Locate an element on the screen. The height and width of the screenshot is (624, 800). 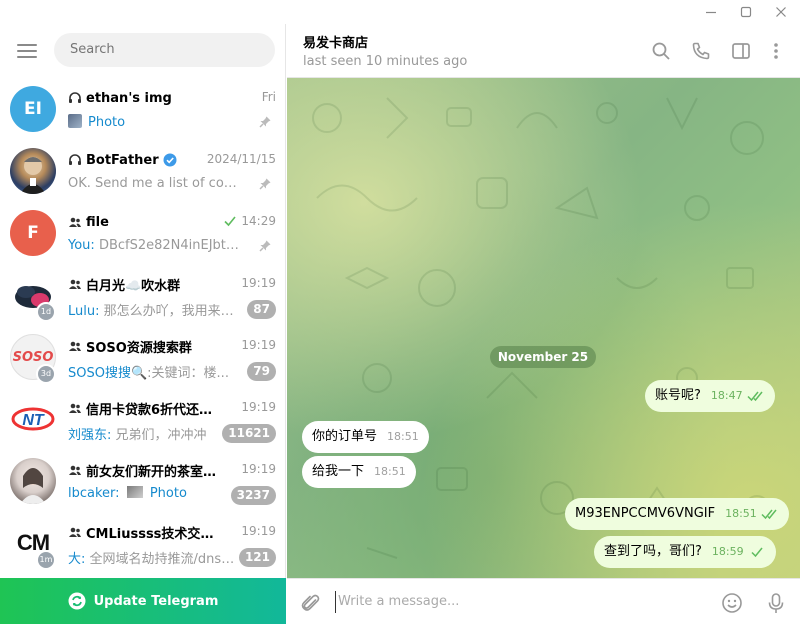
chat-name: 白月光☁️吹水群 is located at coordinates (143, 284).